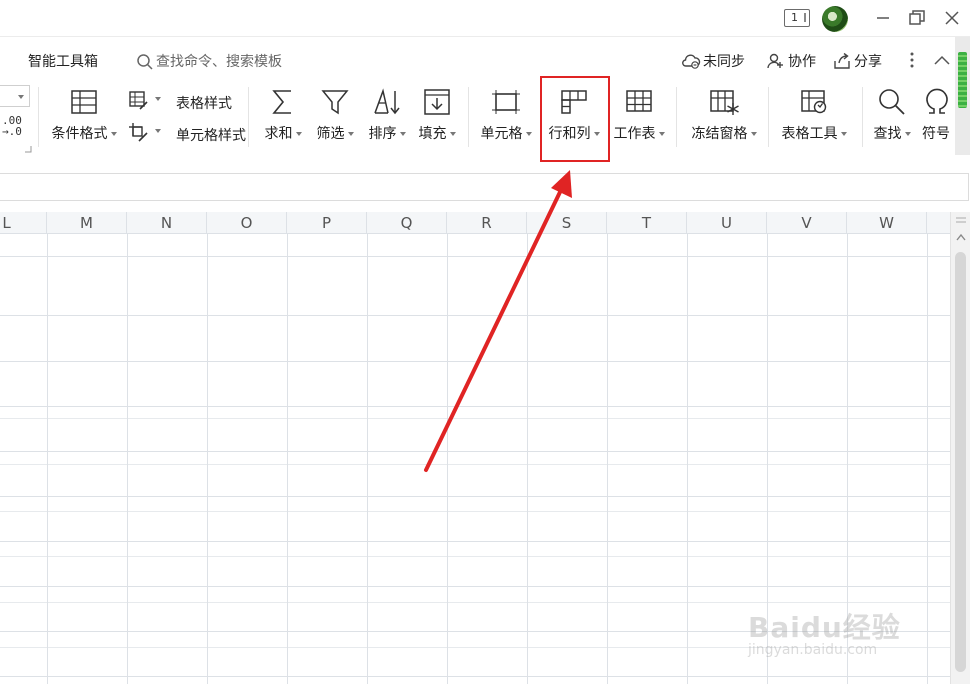  I want to click on formula-bar-input, so click(484, 187).